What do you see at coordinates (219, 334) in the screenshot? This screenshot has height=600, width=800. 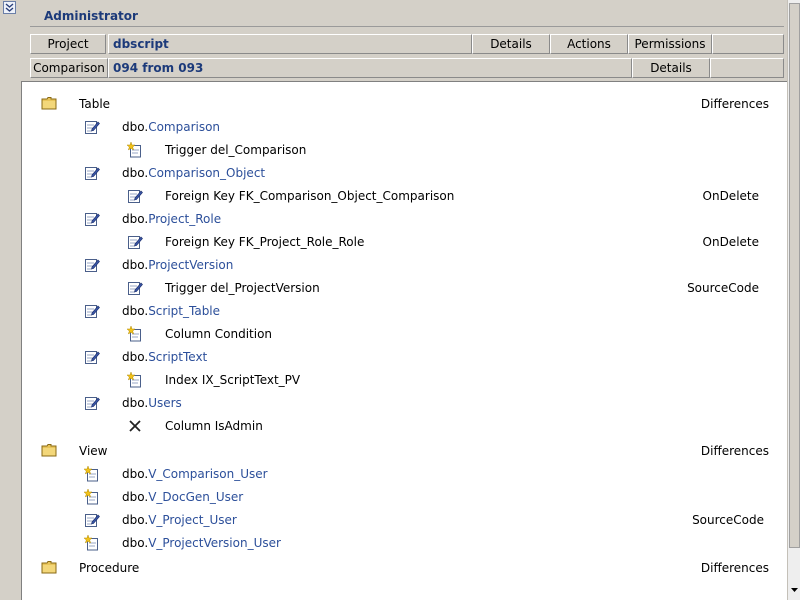 I see `child-name: Column Condition` at bounding box center [219, 334].